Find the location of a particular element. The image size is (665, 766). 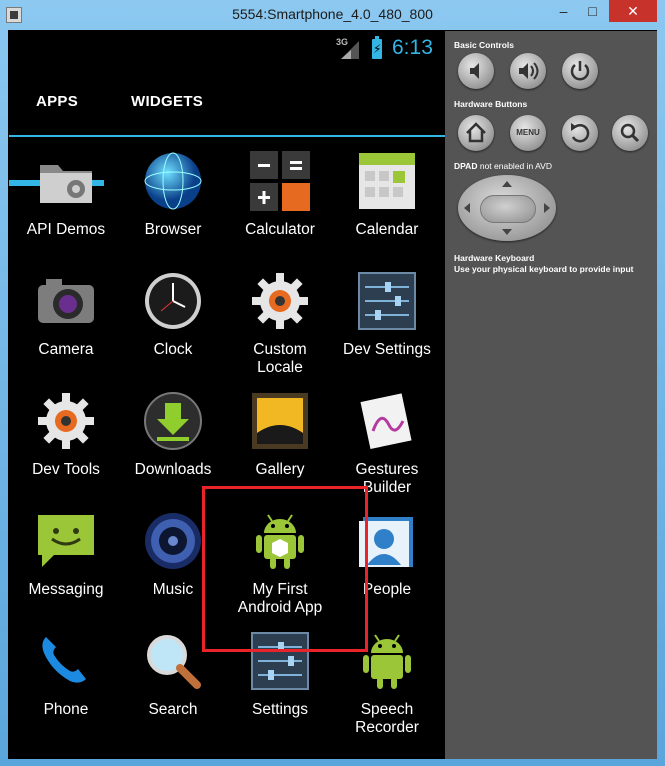

app-music: Music is located at coordinates (173, 570).